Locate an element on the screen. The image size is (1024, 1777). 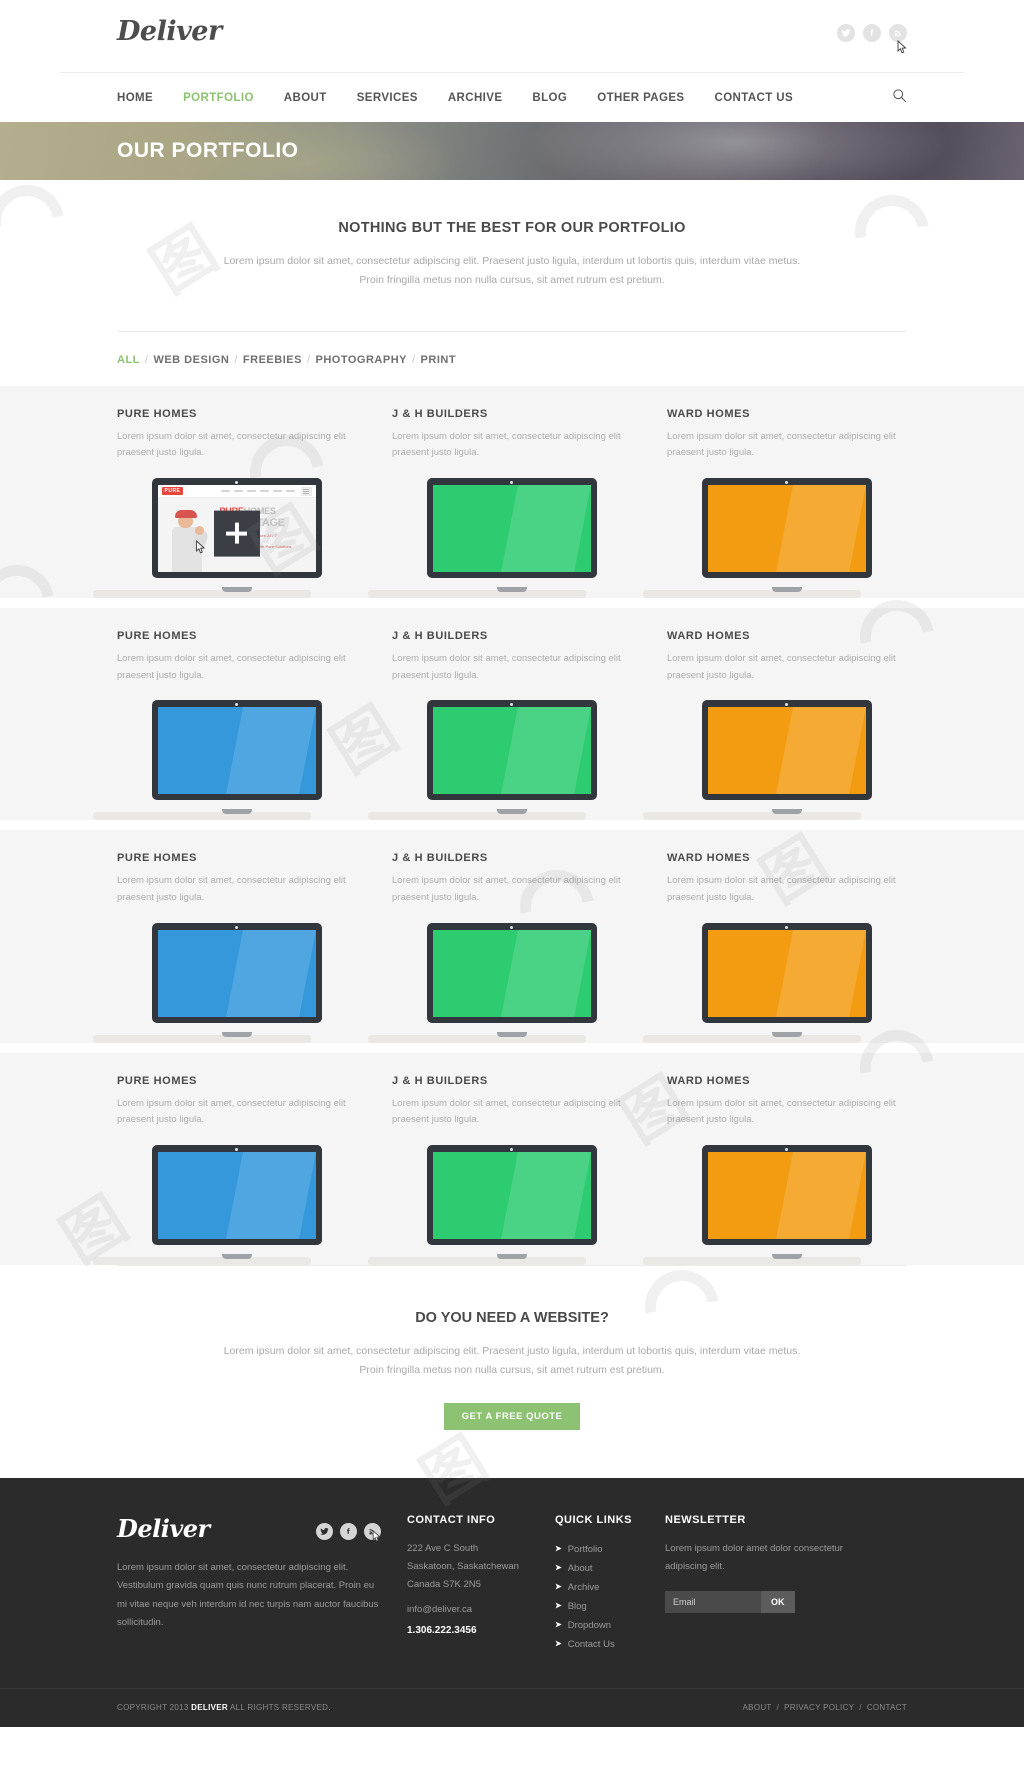
newsletter-ok-button: OK is located at coordinates (778, 1601).